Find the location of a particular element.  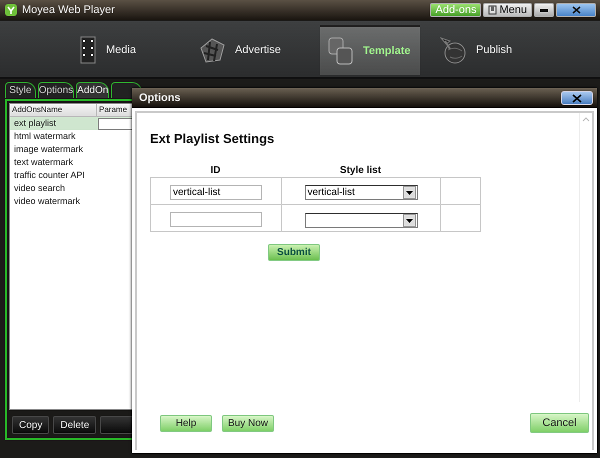

nav-tab: Template is located at coordinates (370, 50).